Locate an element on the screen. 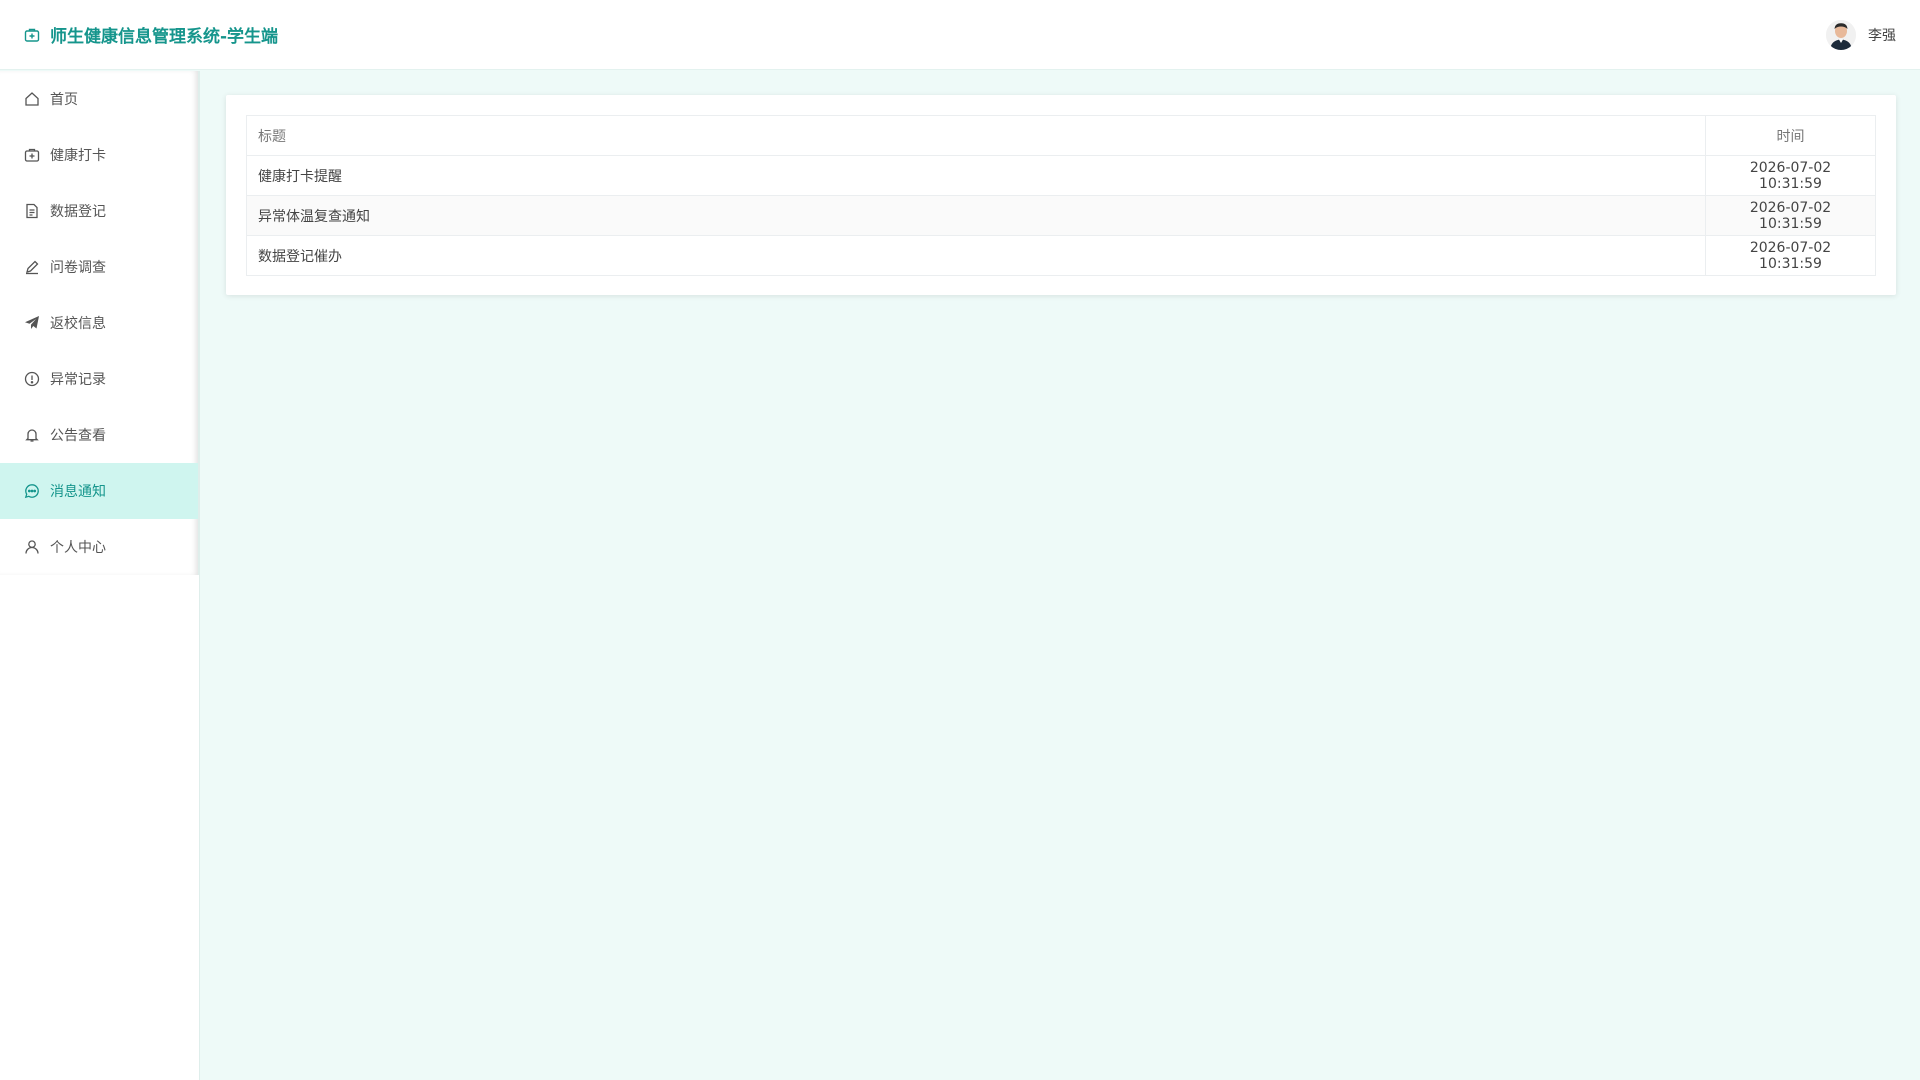 The height and width of the screenshot is (1080, 1920). message-title: 健康打卡提醒 is located at coordinates (976, 175).